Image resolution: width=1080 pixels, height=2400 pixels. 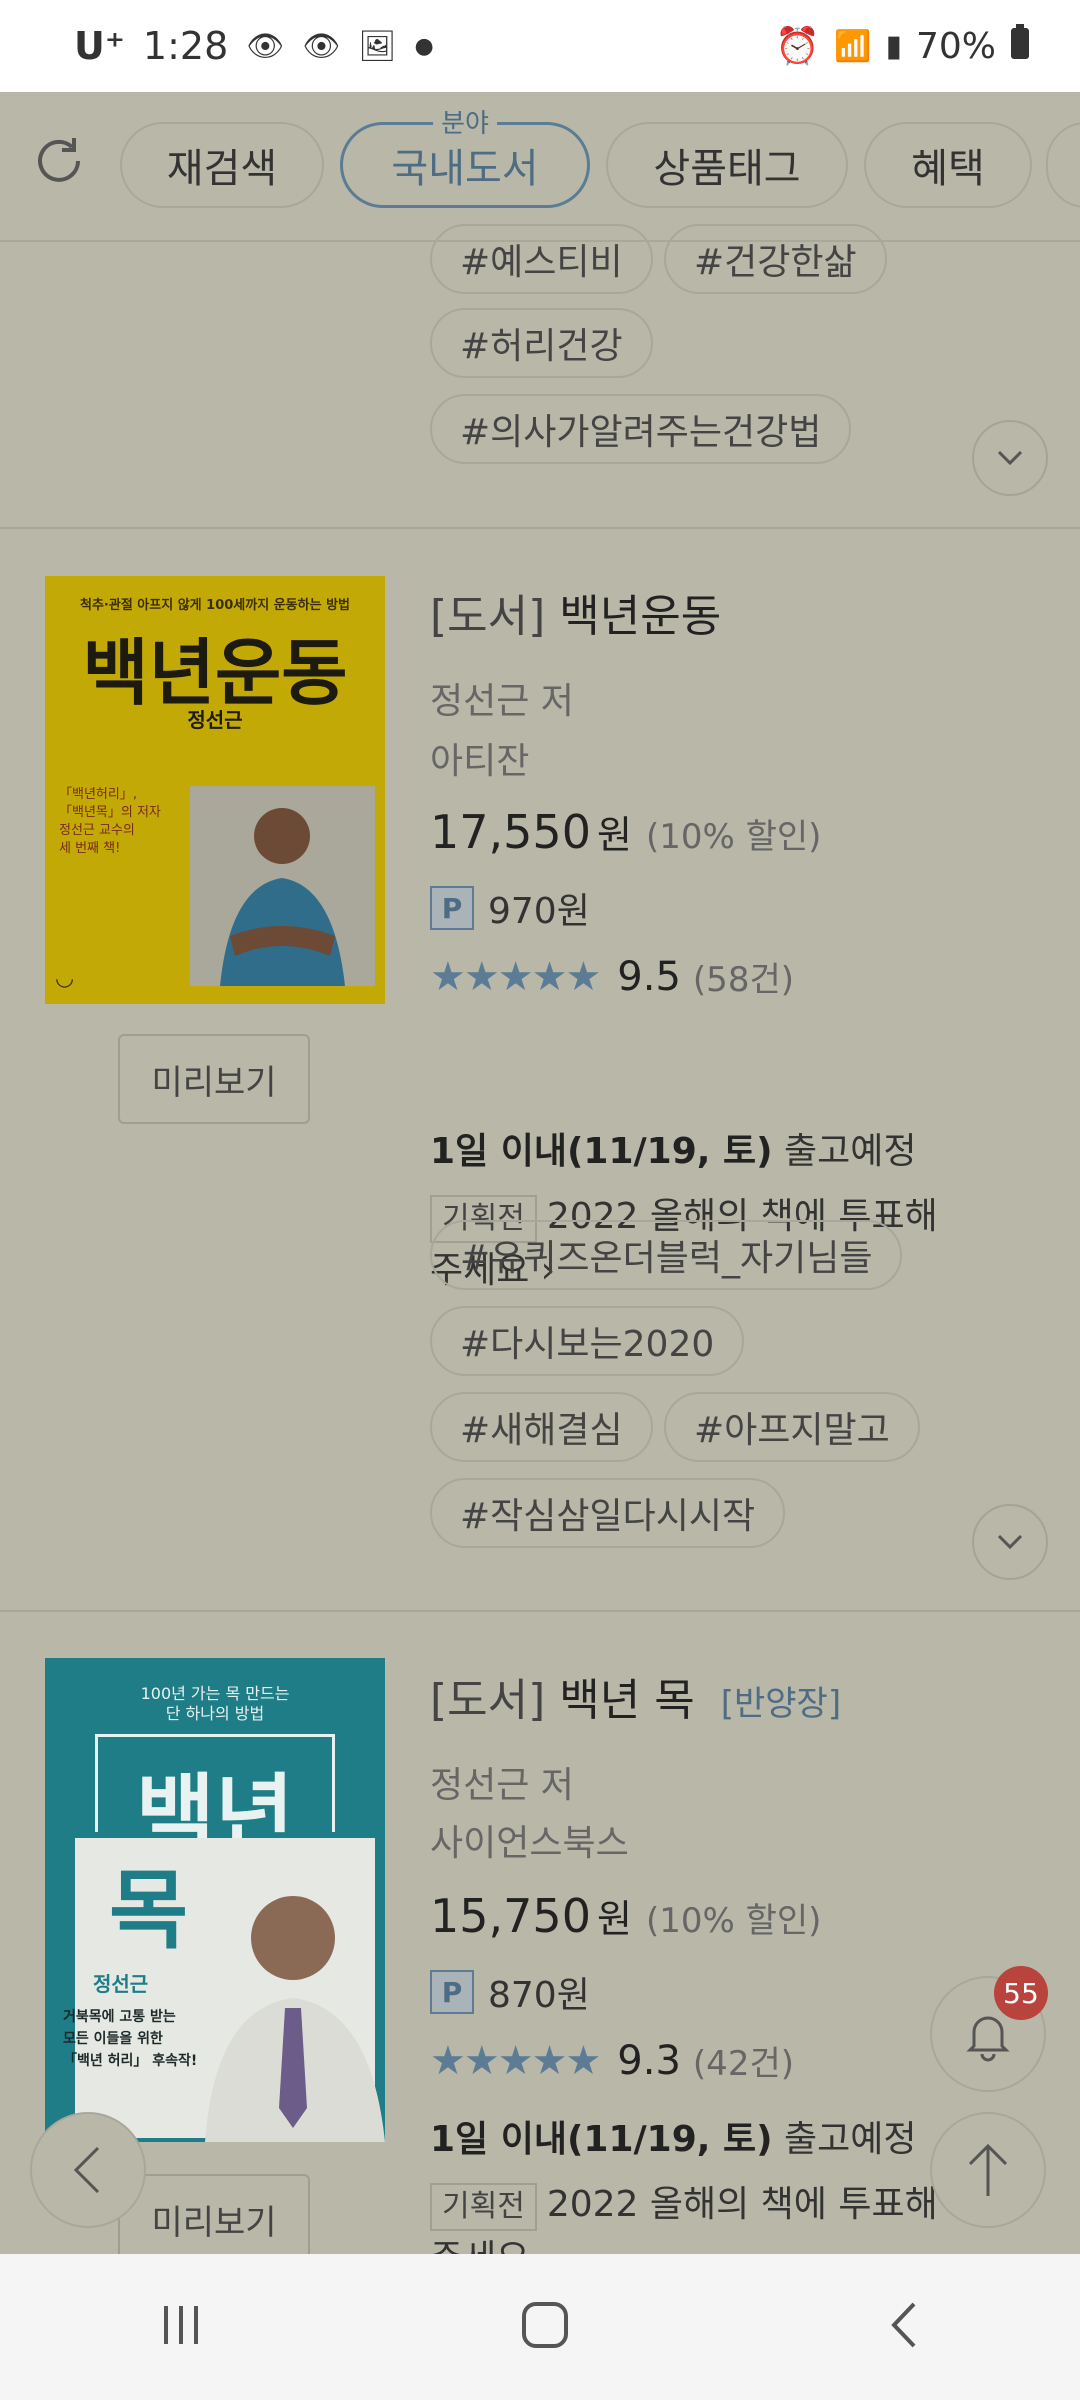 I want to click on tag-chip: #의사가알려주는건강법, so click(x=641, y=429).